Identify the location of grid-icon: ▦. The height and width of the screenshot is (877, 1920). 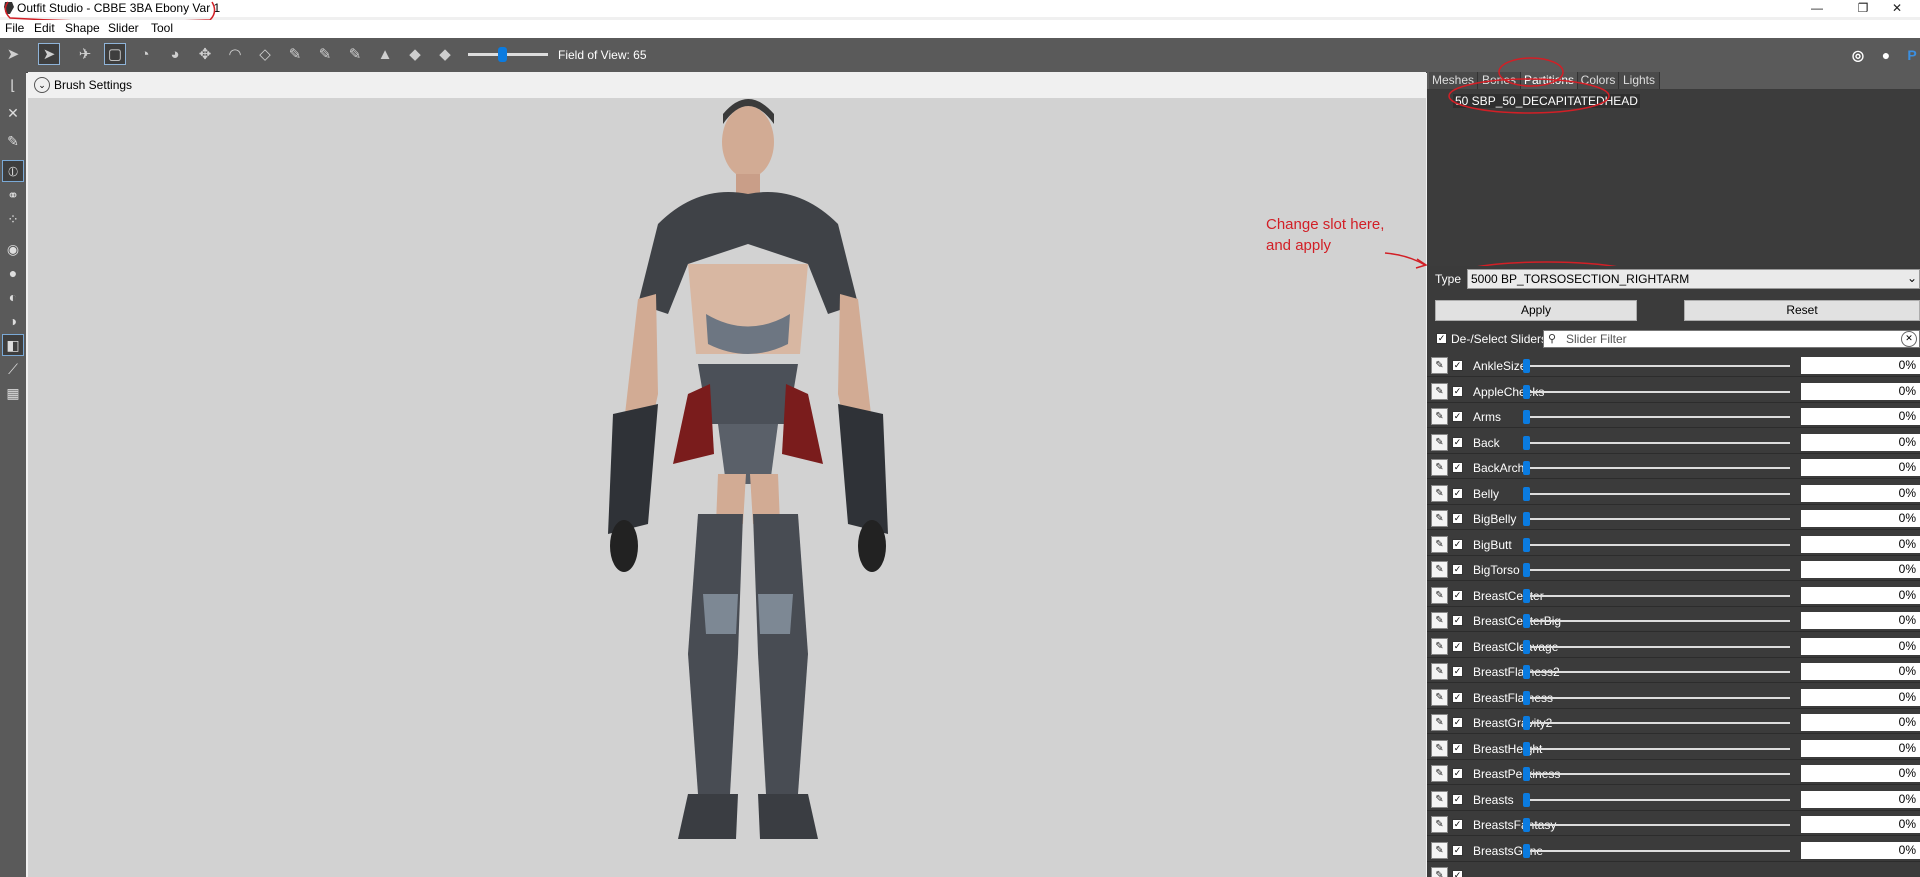
(13, 393).